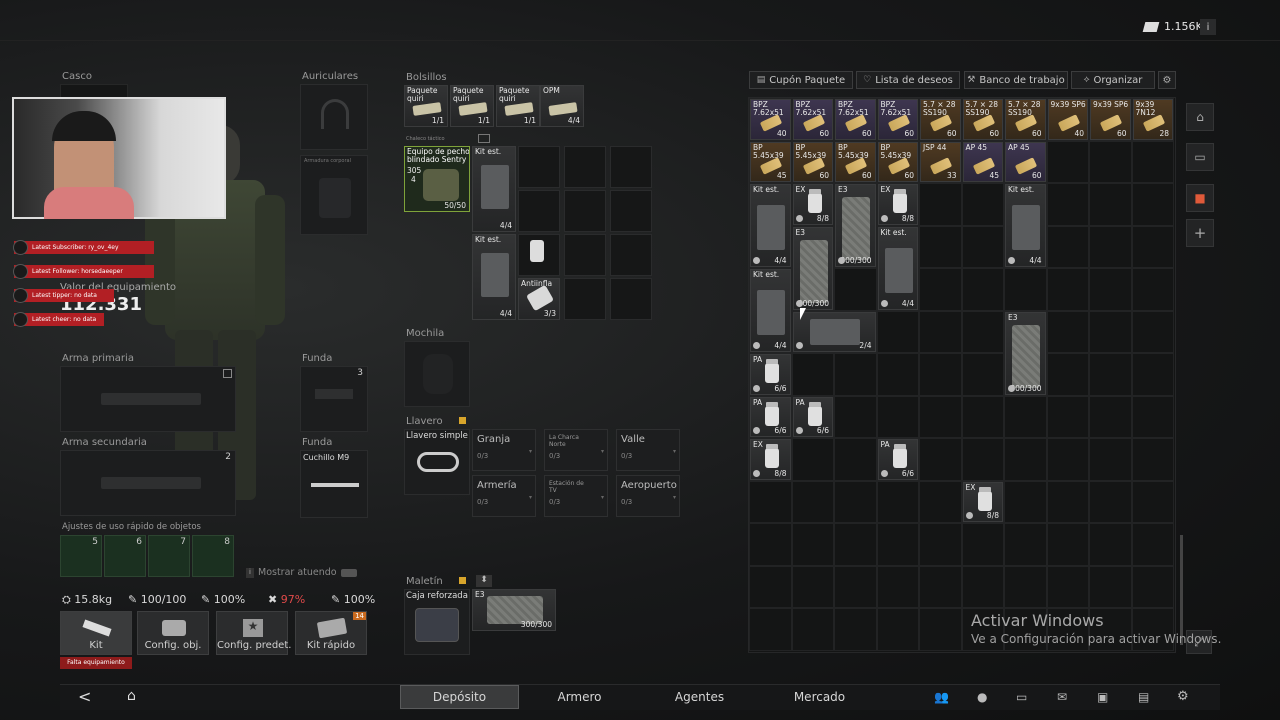 Image resolution: width=1280 pixels, height=720 pixels. I want to click on stash-item: AP 45 60, so click(1025, 161).